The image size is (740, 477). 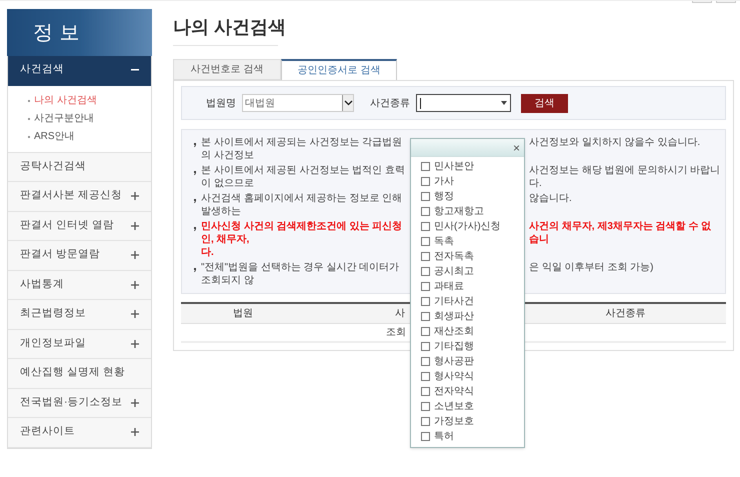 What do you see at coordinates (302, 149) in the screenshot?
I see `notice-text: 본 사이트에서 제공되는 사건정보는 각급법원의 사건정보` at bounding box center [302, 149].